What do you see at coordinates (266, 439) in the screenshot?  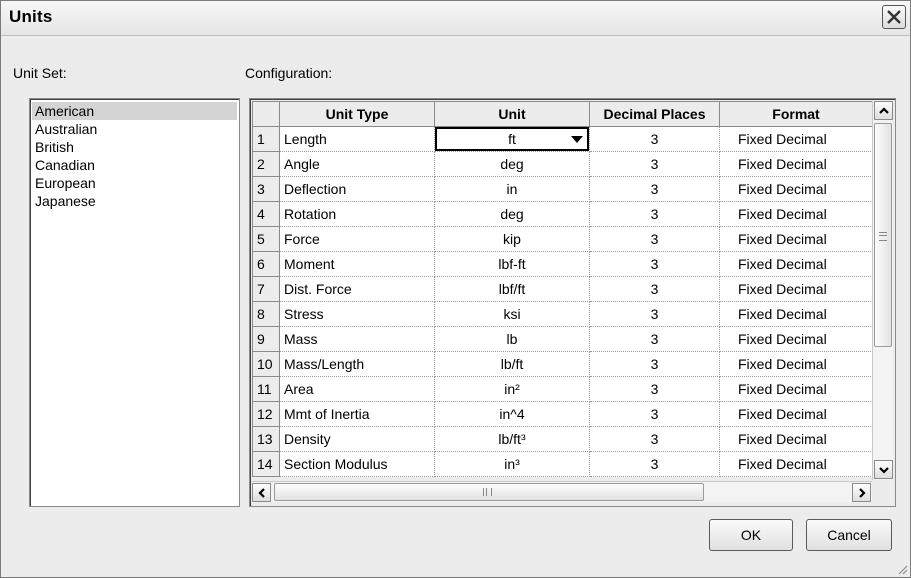 I see `row-number: 13` at bounding box center [266, 439].